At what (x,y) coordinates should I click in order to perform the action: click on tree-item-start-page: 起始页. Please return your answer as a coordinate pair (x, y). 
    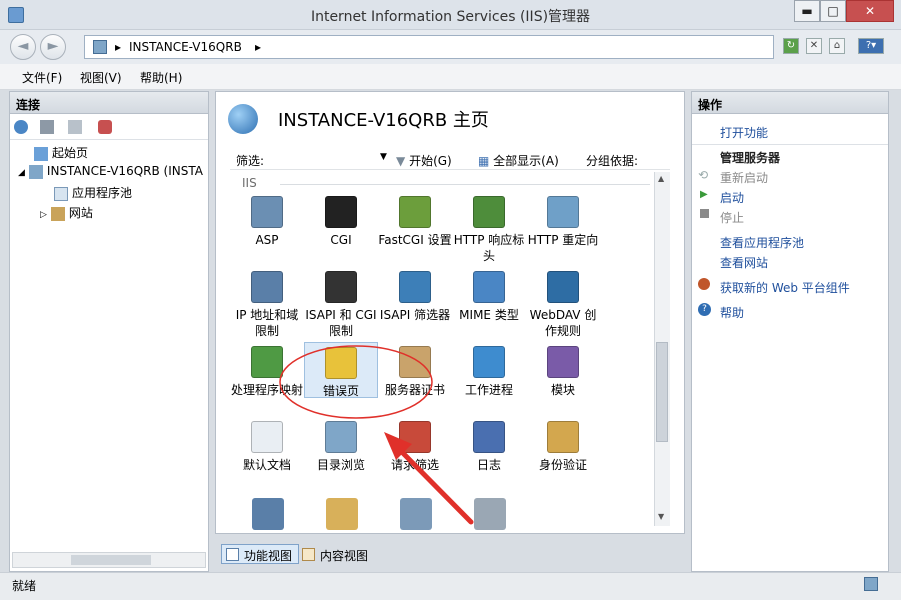
    Looking at the image, I should click on (61, 152).